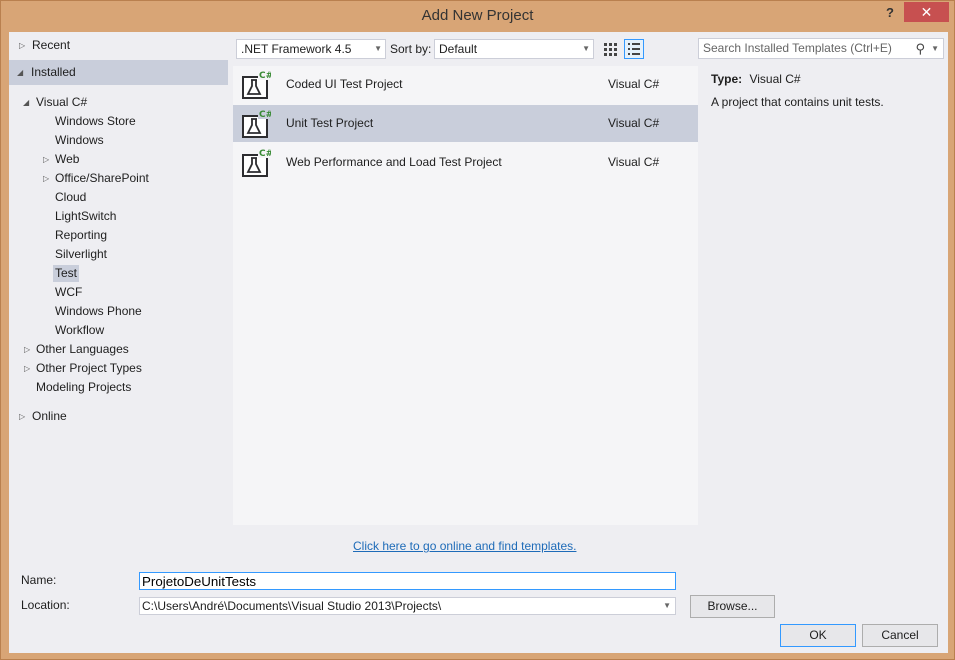 This screenshot has width=955, height=660. Describe the element at coordinates (81, 254) in the screenshot. I see `tree-item-silverlight: Silverlight` at that location.